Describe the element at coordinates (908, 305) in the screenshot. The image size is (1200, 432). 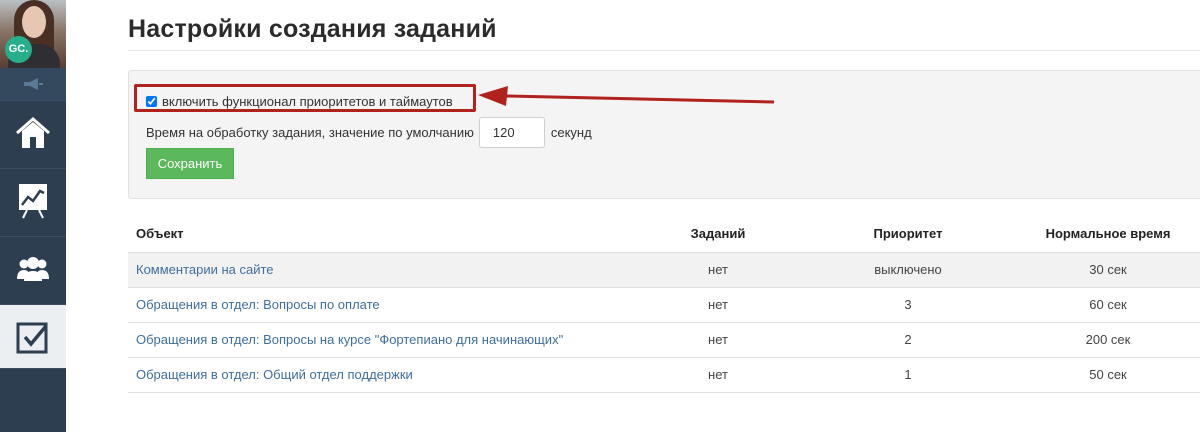
I see `priority-value: 3` at that location.